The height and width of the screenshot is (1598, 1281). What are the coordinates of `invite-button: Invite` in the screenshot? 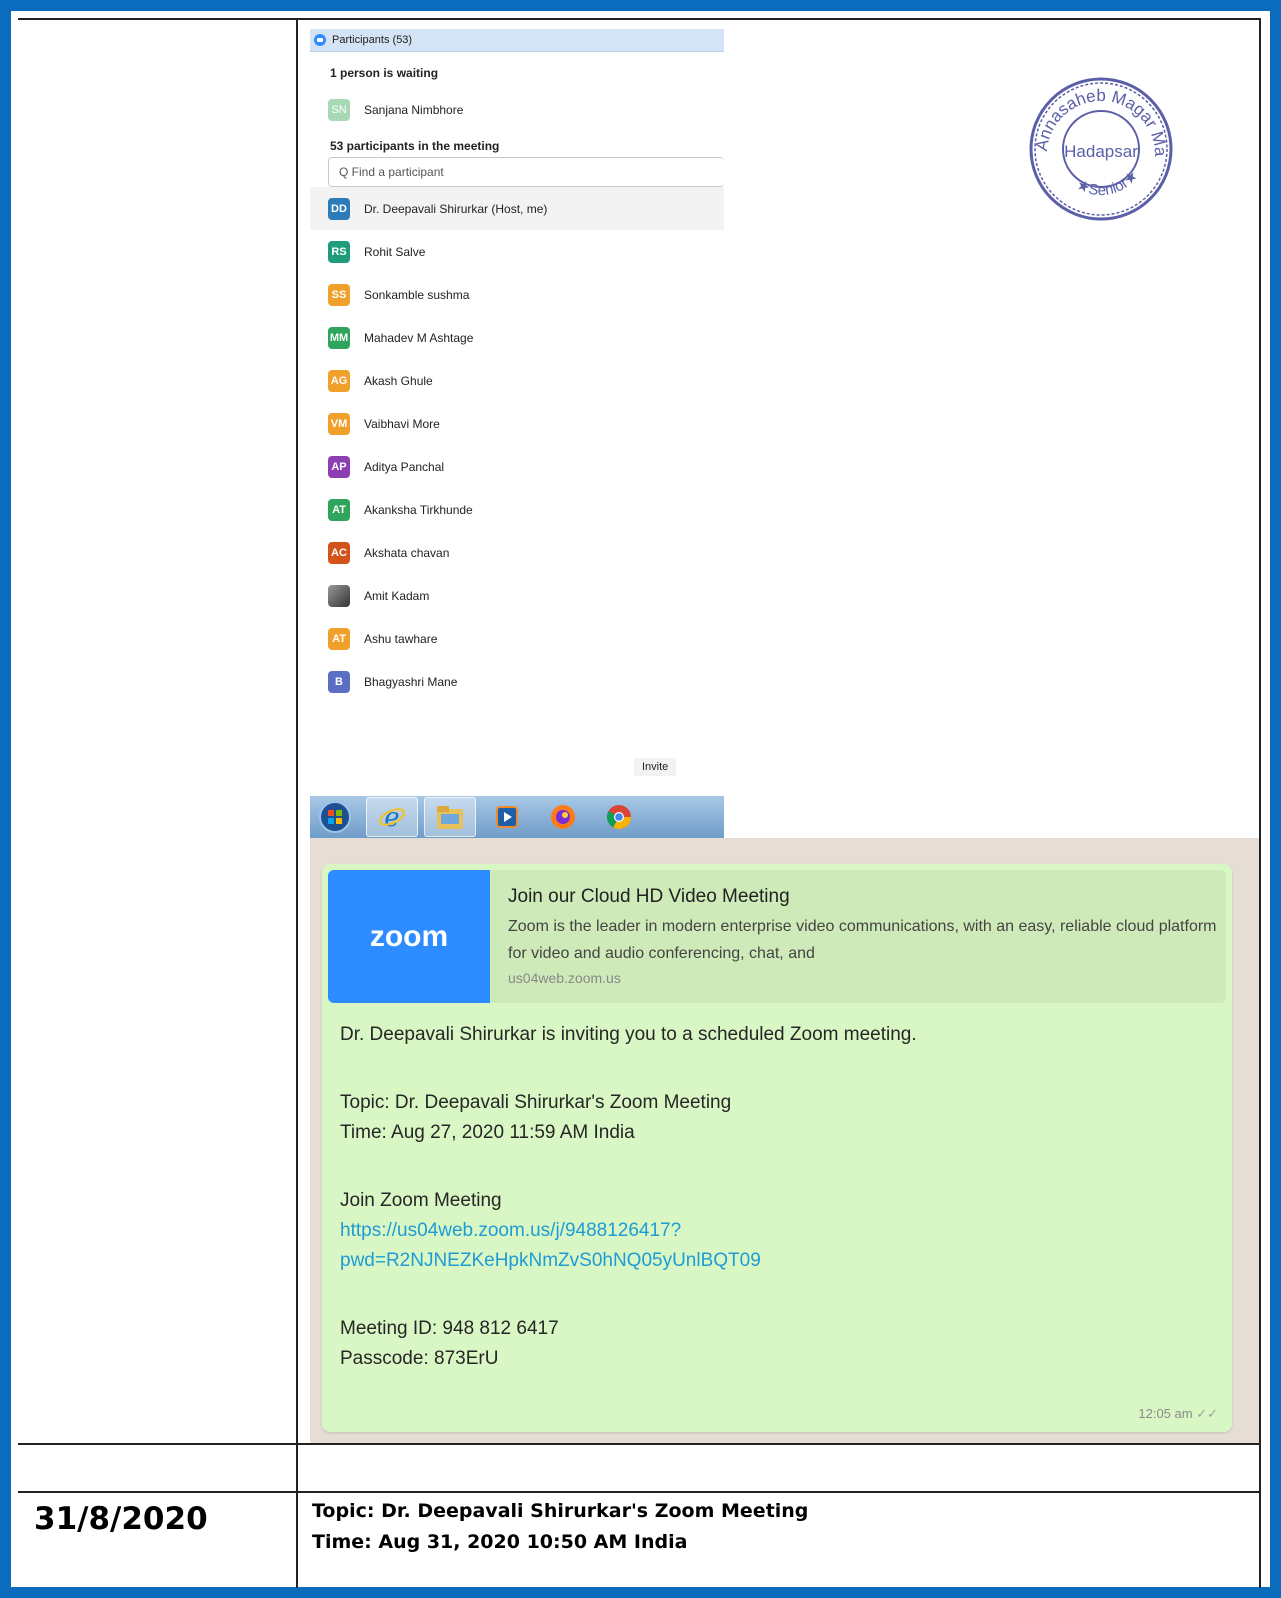 It's located at (655, 767).